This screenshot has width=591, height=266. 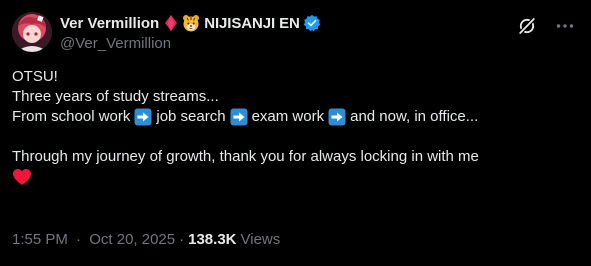 I want to click on red-heart-icon, so click(x=22, y=177).